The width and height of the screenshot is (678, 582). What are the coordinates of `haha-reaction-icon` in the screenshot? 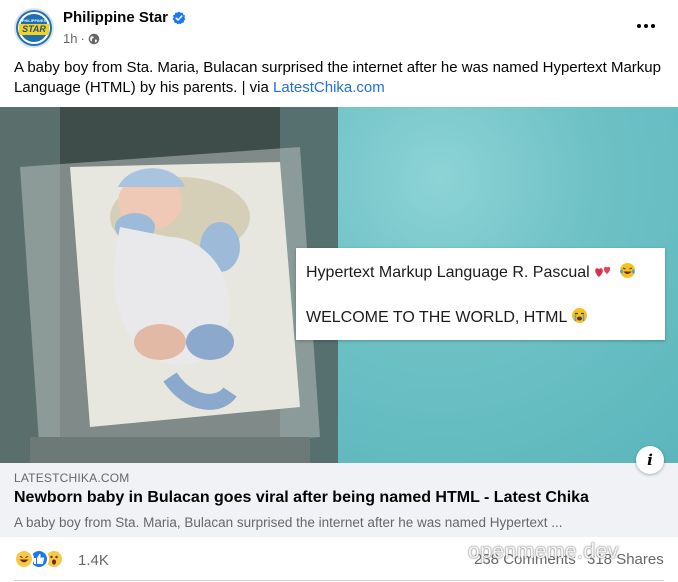 It's located at (24, 559).